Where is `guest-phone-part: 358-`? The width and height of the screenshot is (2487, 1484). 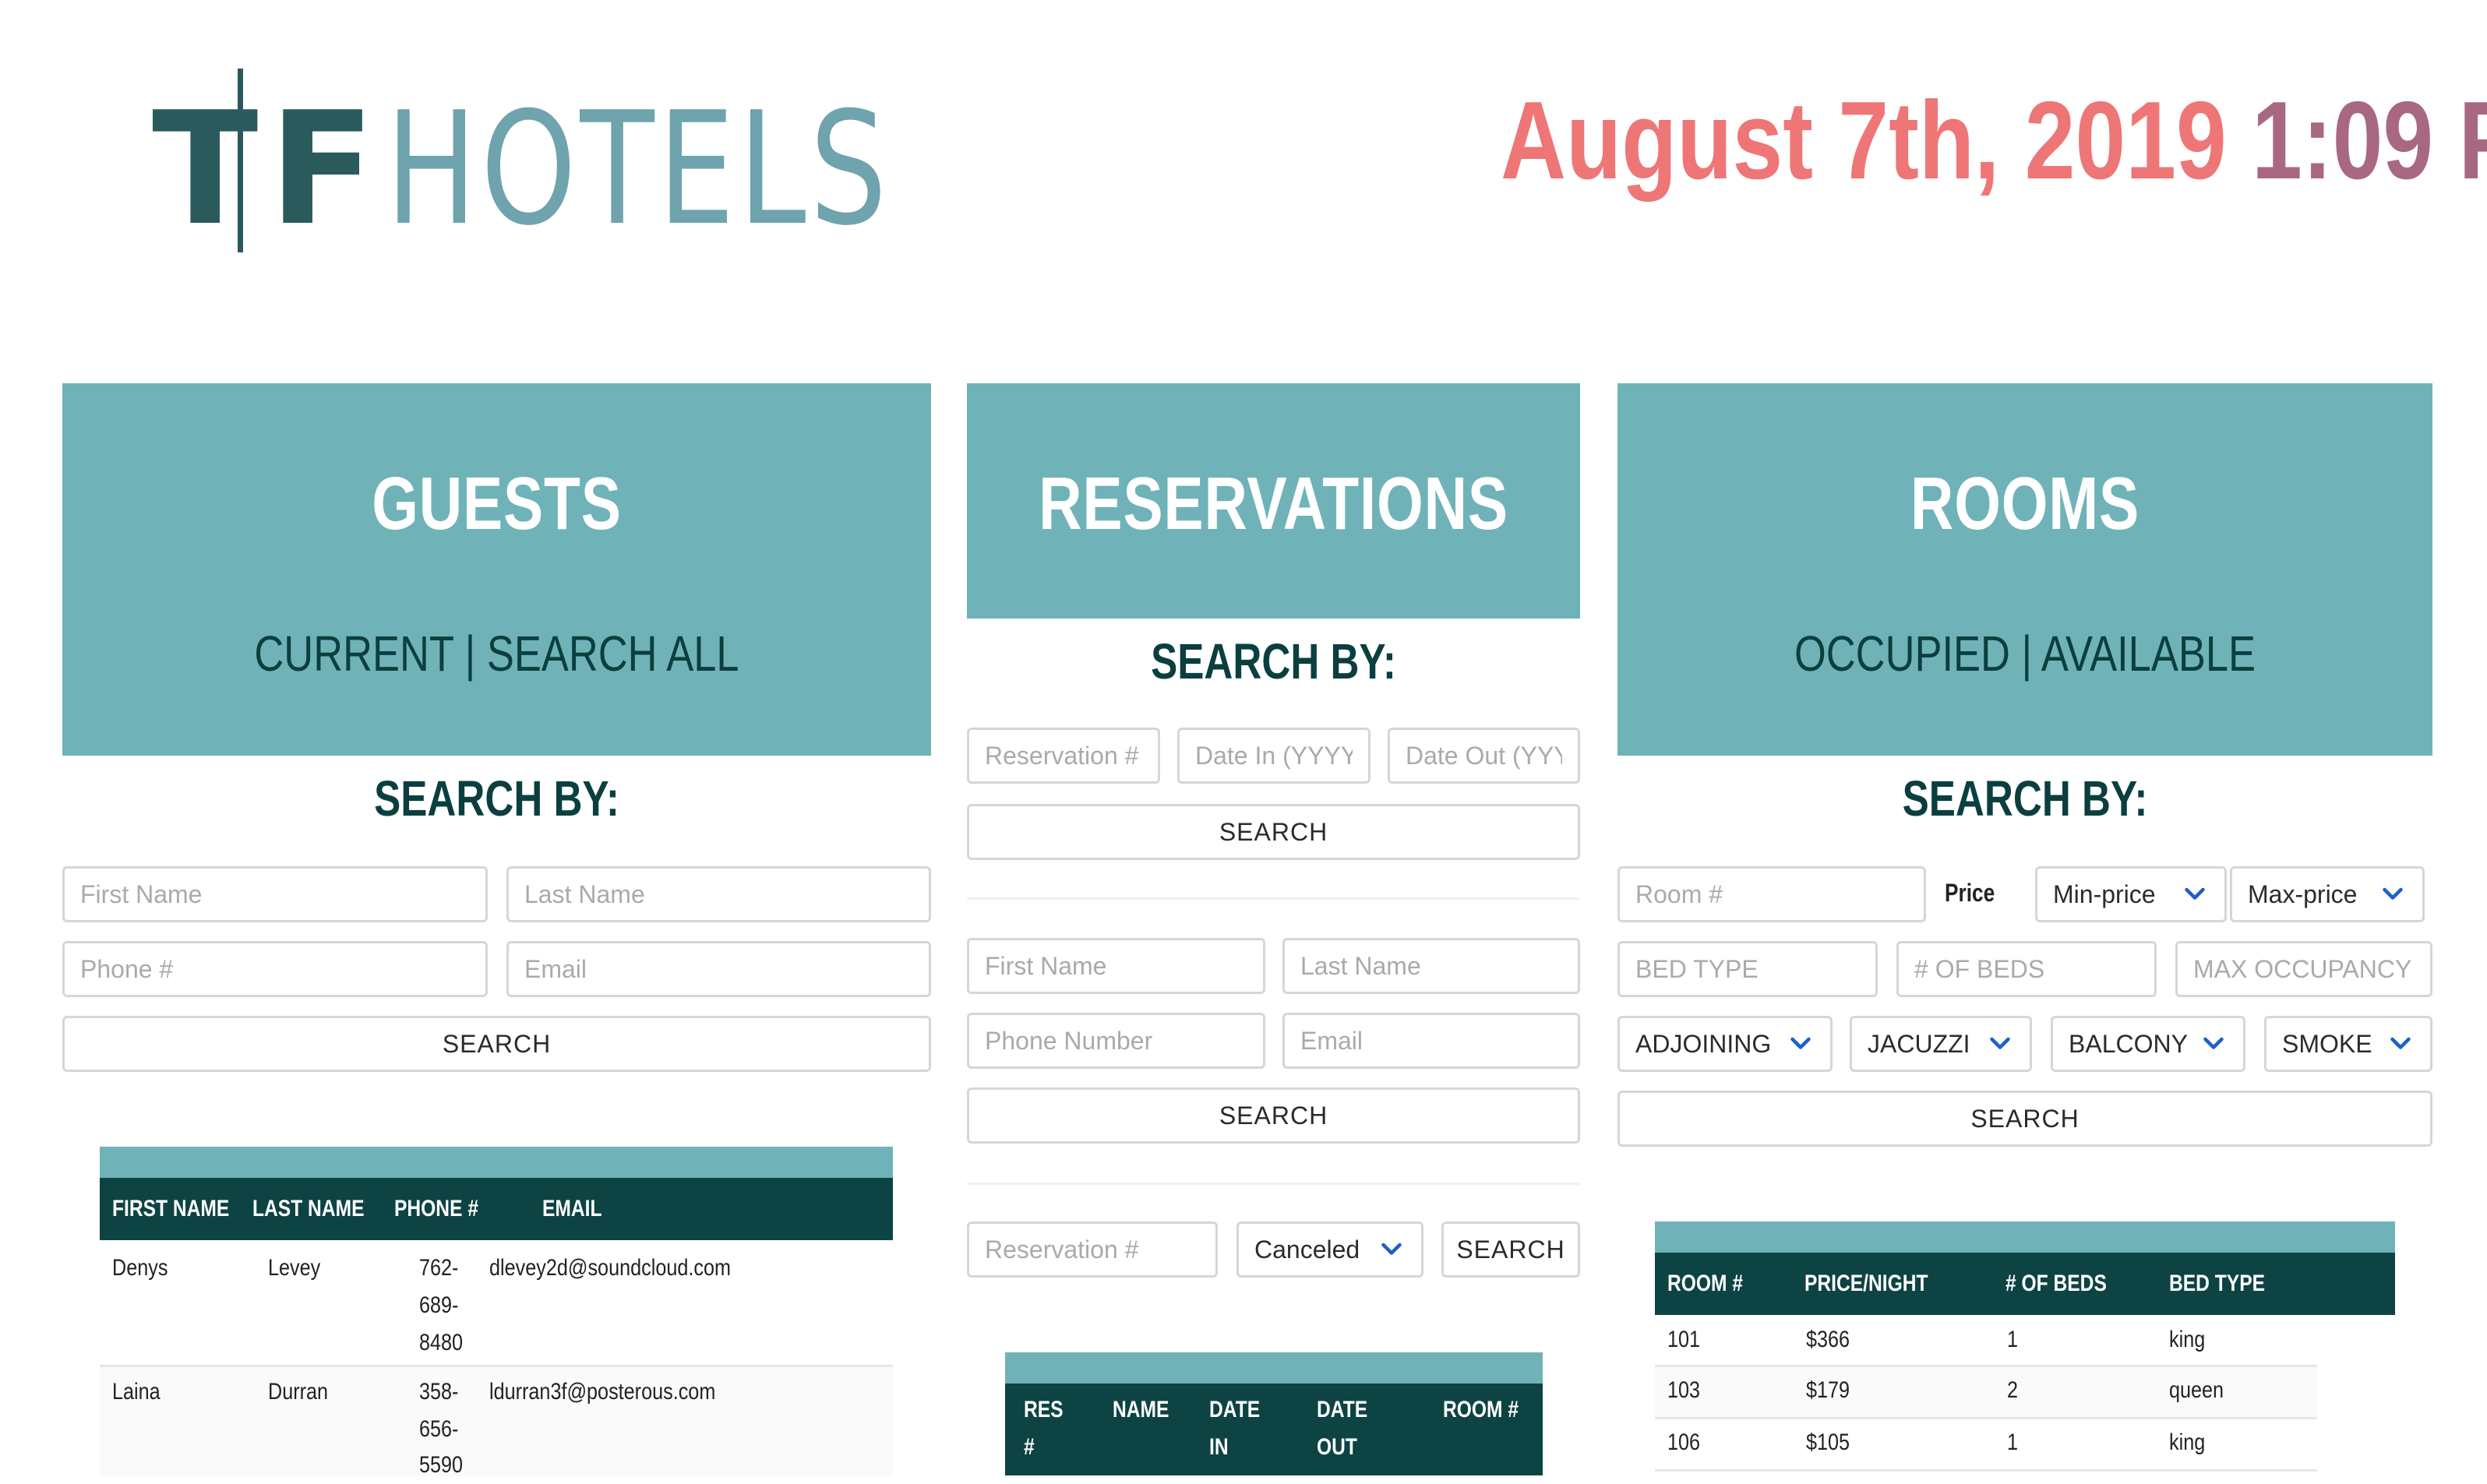 guest-phone-part: 358- is located at coordinates (439, 1392).